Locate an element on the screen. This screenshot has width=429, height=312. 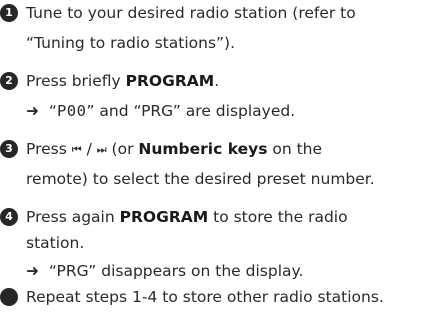
step-3-line-1: Press ⏮ / ⏭ (or Numberic keys on the is located at coordinates (227, 149).